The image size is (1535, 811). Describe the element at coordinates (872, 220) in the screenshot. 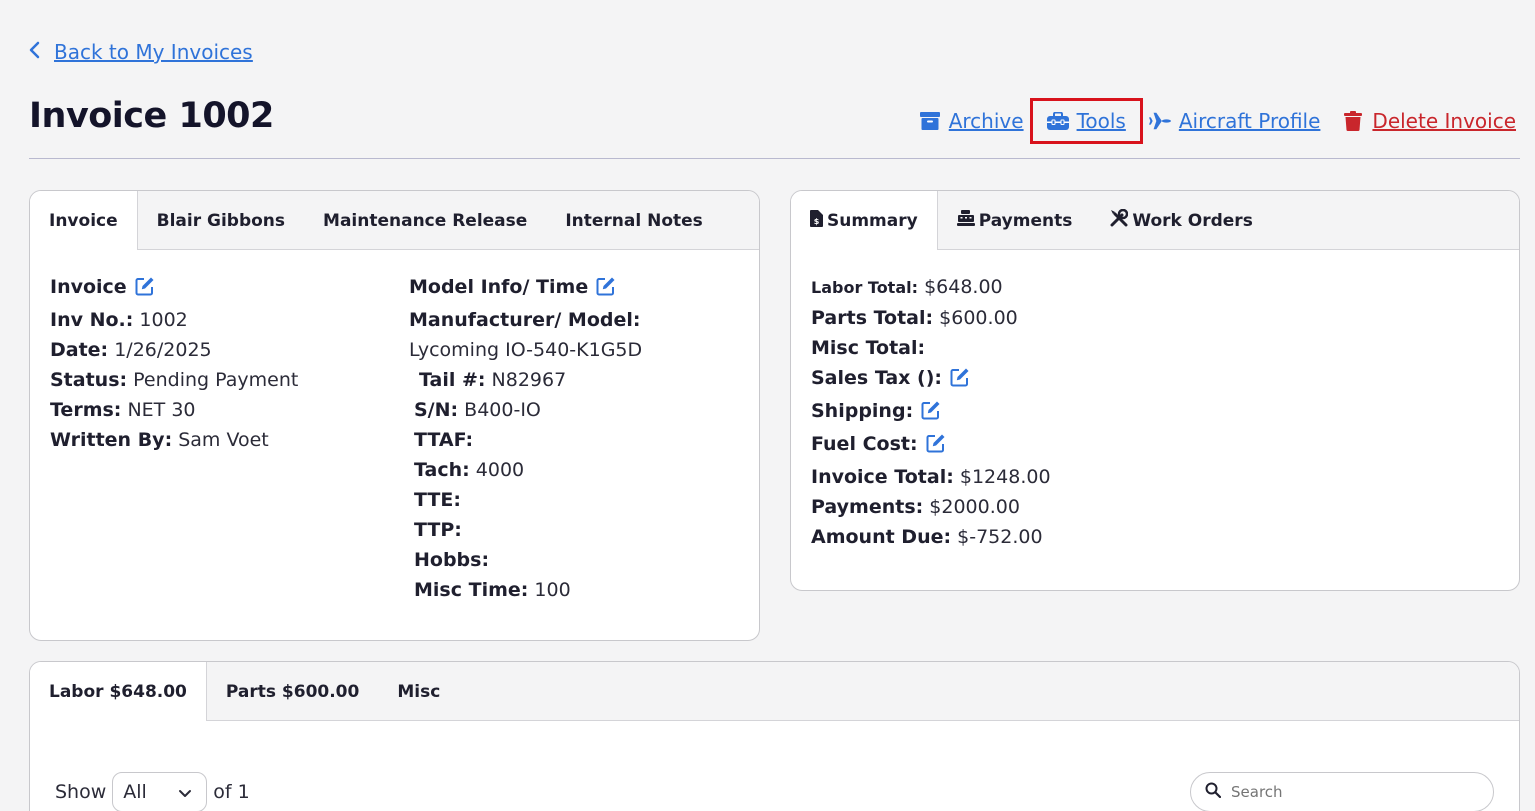

I see `tab-summary-label: Summary` at that location.